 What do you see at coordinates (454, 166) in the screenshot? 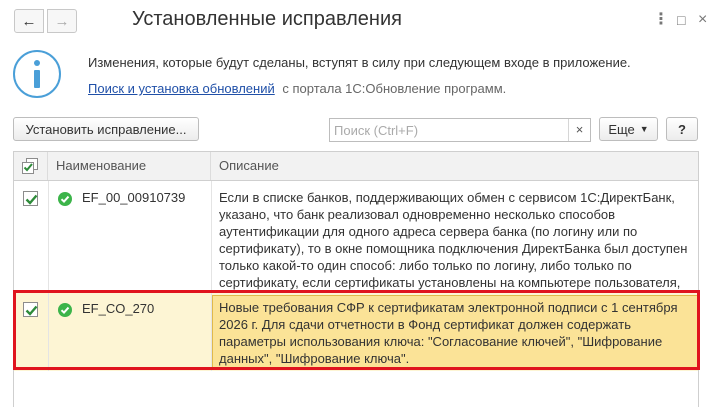
I see `column-header-description: Описание` at bounding box center [454, 166].